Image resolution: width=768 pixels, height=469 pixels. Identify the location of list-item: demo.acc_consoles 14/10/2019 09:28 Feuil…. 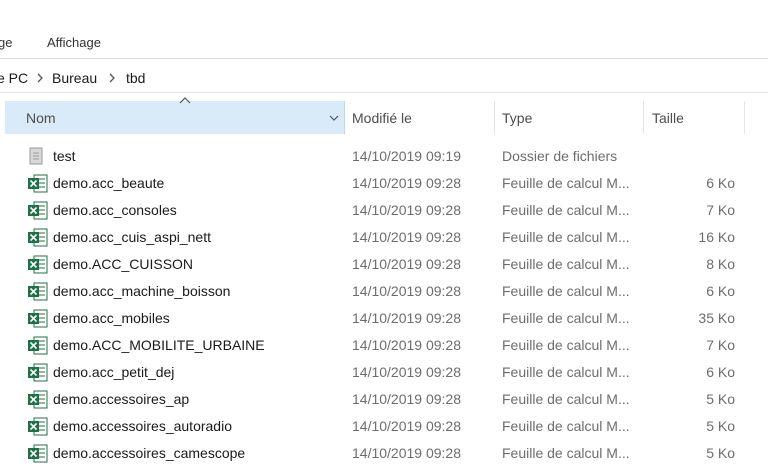
(384, 210).